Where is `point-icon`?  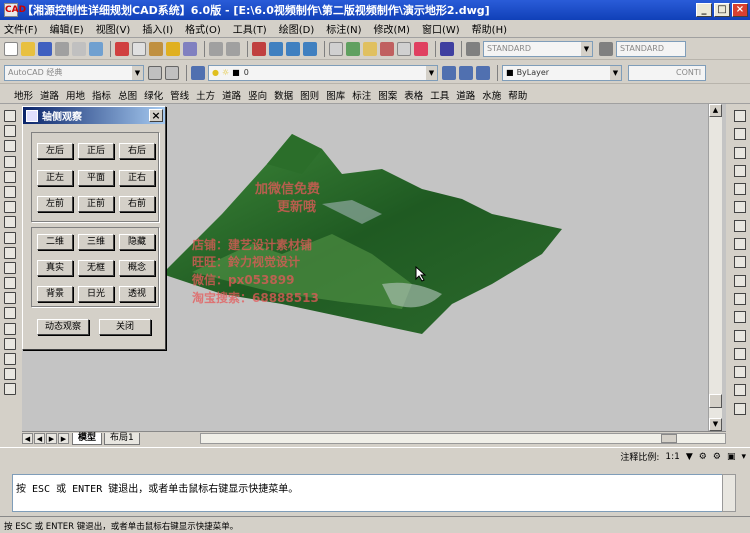
point-icon is located at coordinates (10, 313).